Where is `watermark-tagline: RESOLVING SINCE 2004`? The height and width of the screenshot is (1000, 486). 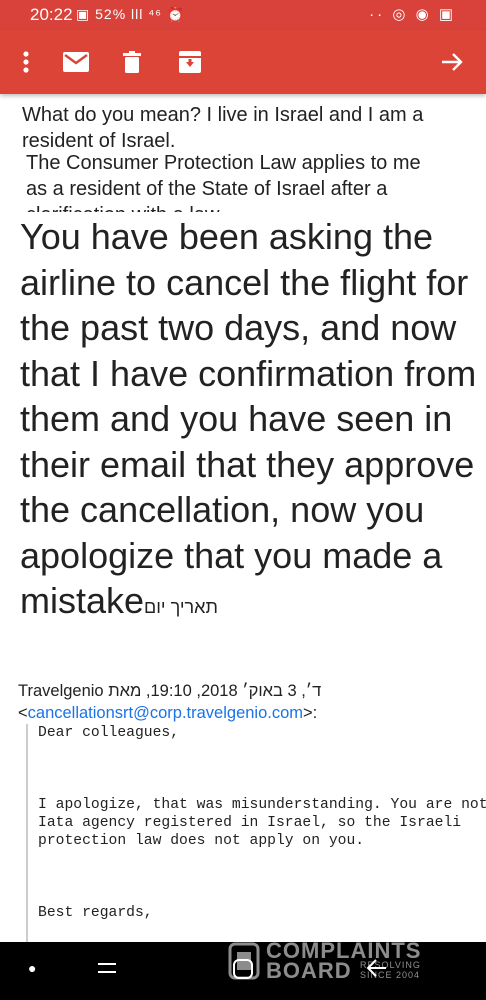
watermark-tagline: RESOLVING SINCE 2004 is located at coordinates (390, 970).